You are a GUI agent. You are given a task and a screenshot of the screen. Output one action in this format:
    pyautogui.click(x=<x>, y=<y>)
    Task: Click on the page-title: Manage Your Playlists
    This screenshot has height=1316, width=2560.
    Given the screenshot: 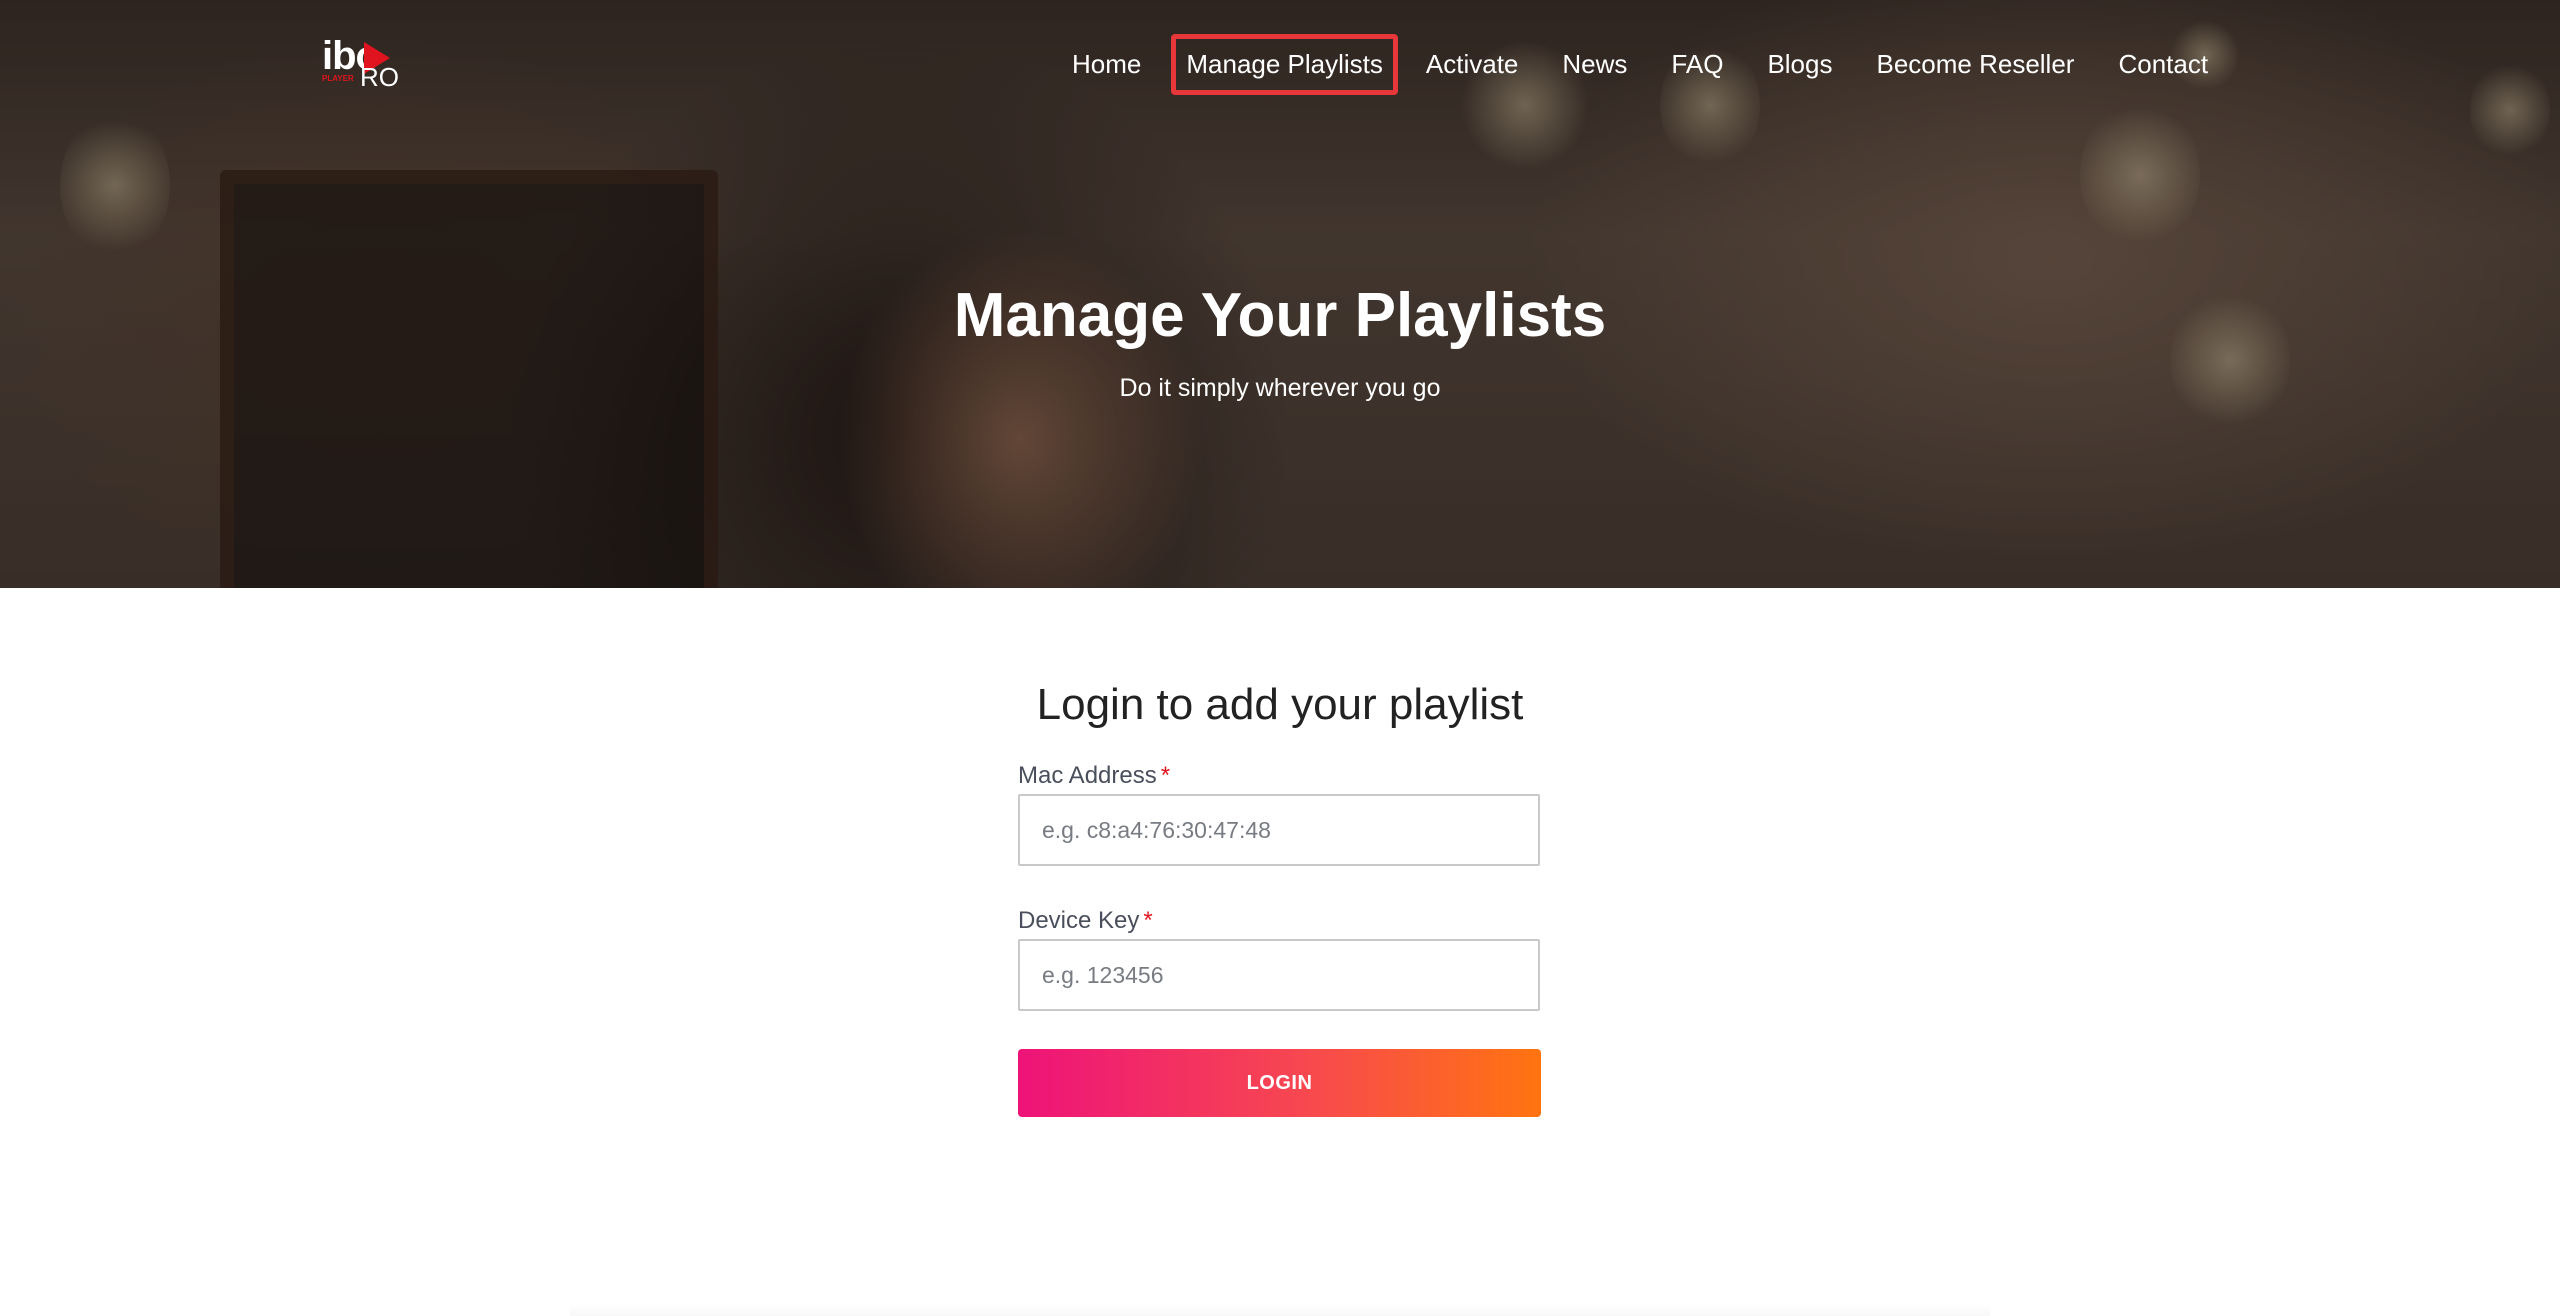 What is the action you would take?
    pyautogui.click(x=1280, y=315)
    